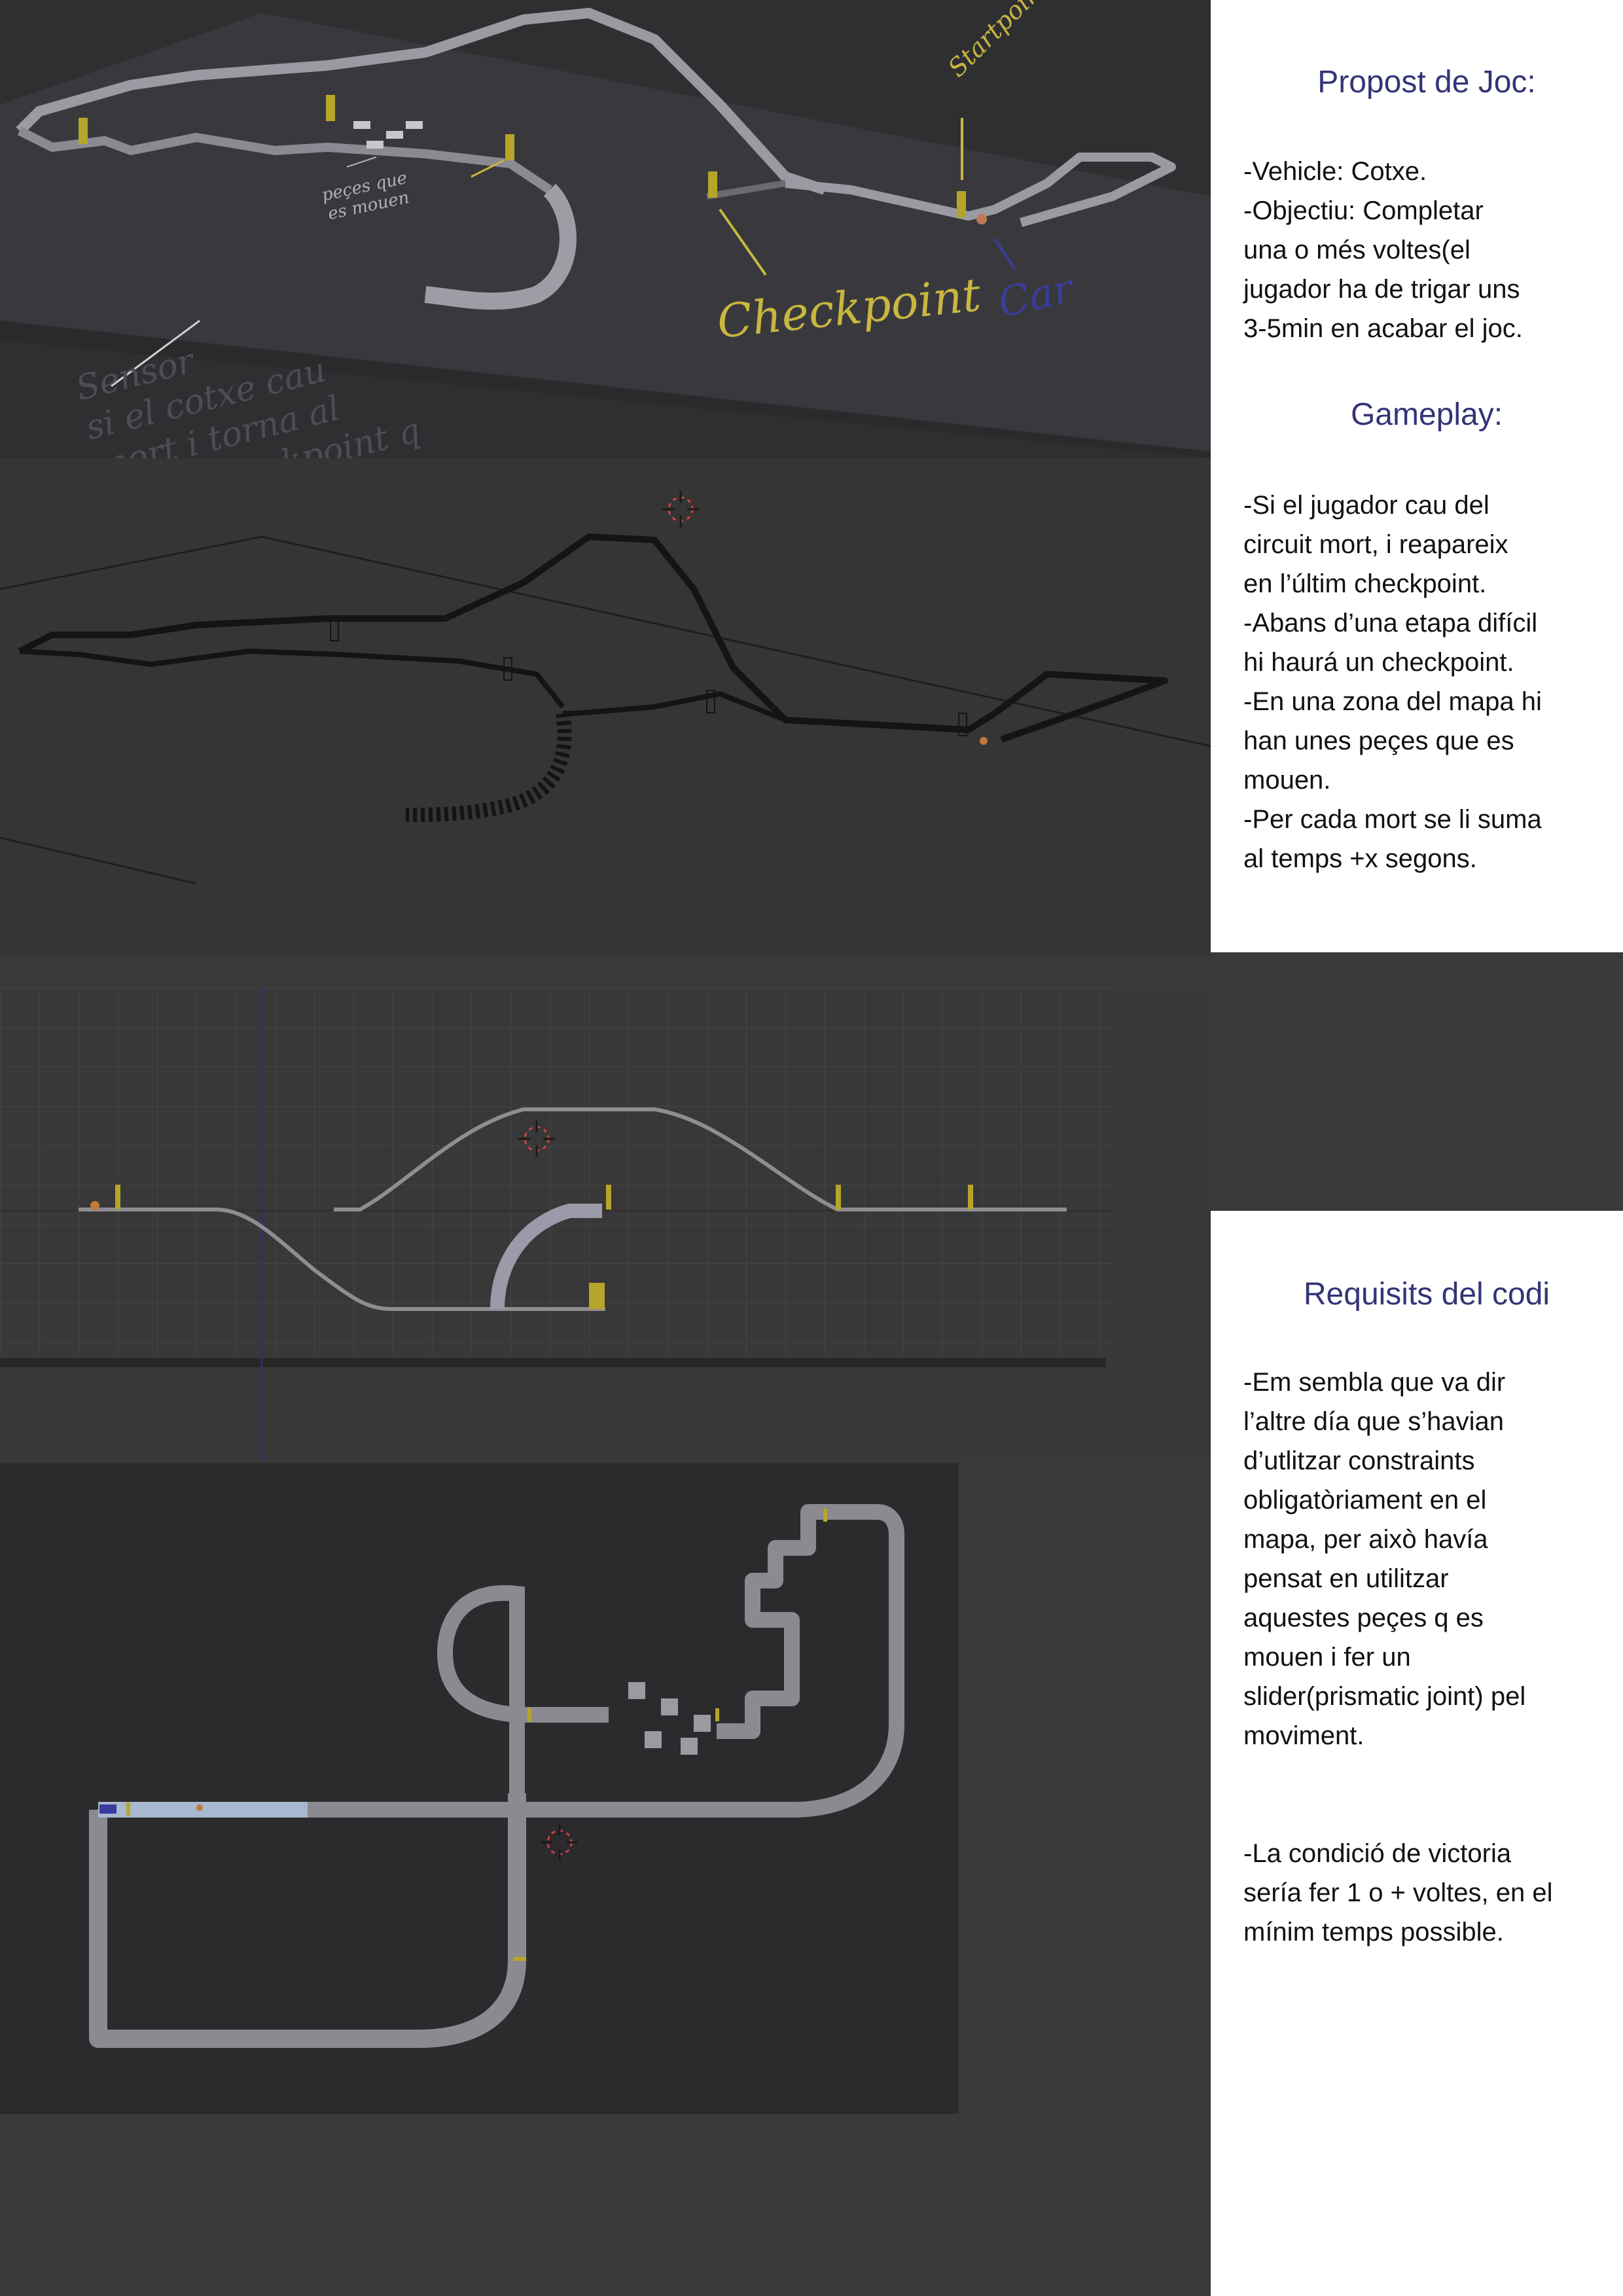  What do you see at coordinates (681, 509) in the screenshot?
I see `3d-cursor-icon` at bounding box center [681, 509].